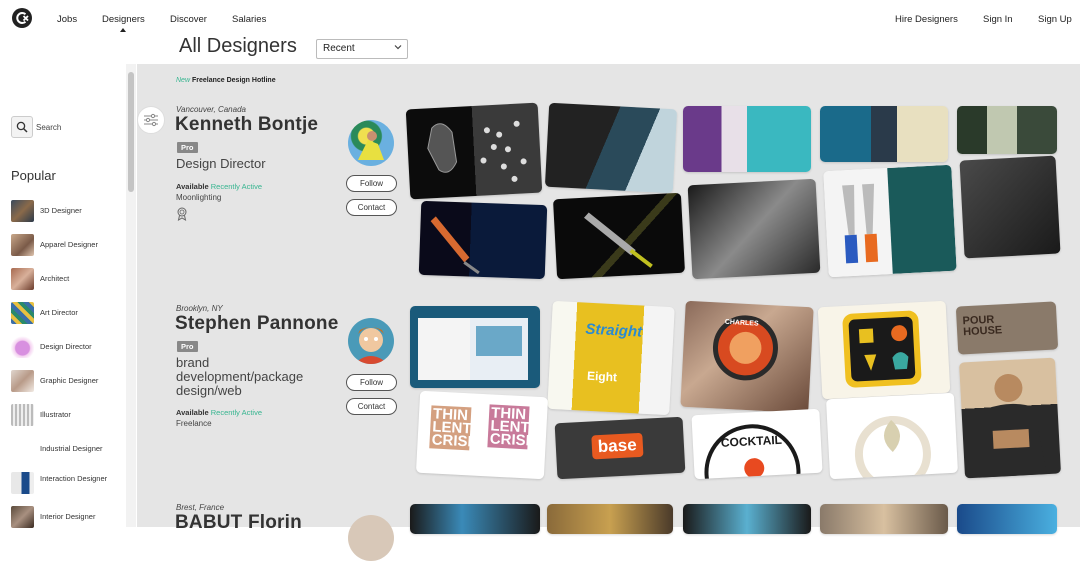 The height and width of the screenshot is (561, 1080). Describe the element at coordinates (22, 18) in the screenshot. I see `logo-icon` at that location.